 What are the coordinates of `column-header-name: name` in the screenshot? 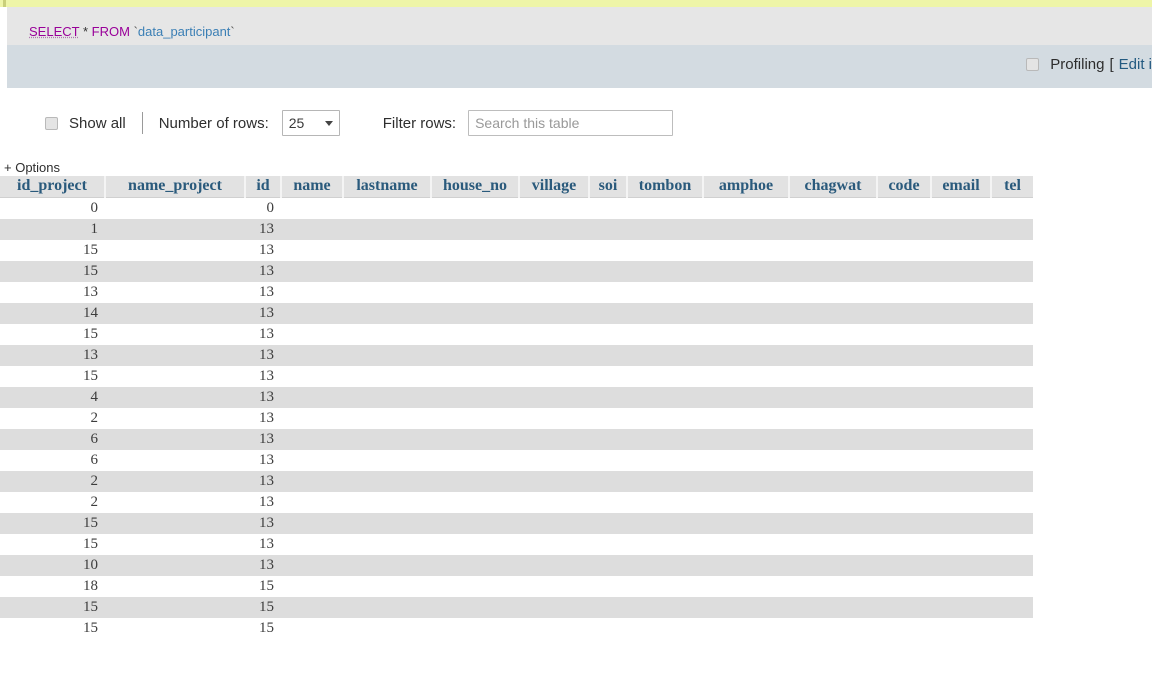 It's located at (312, 187).